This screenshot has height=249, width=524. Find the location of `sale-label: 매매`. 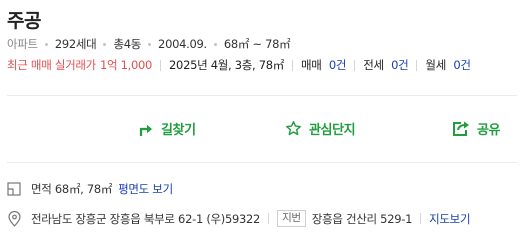

sale-label: 매매 is located at coordinates (311, 65).